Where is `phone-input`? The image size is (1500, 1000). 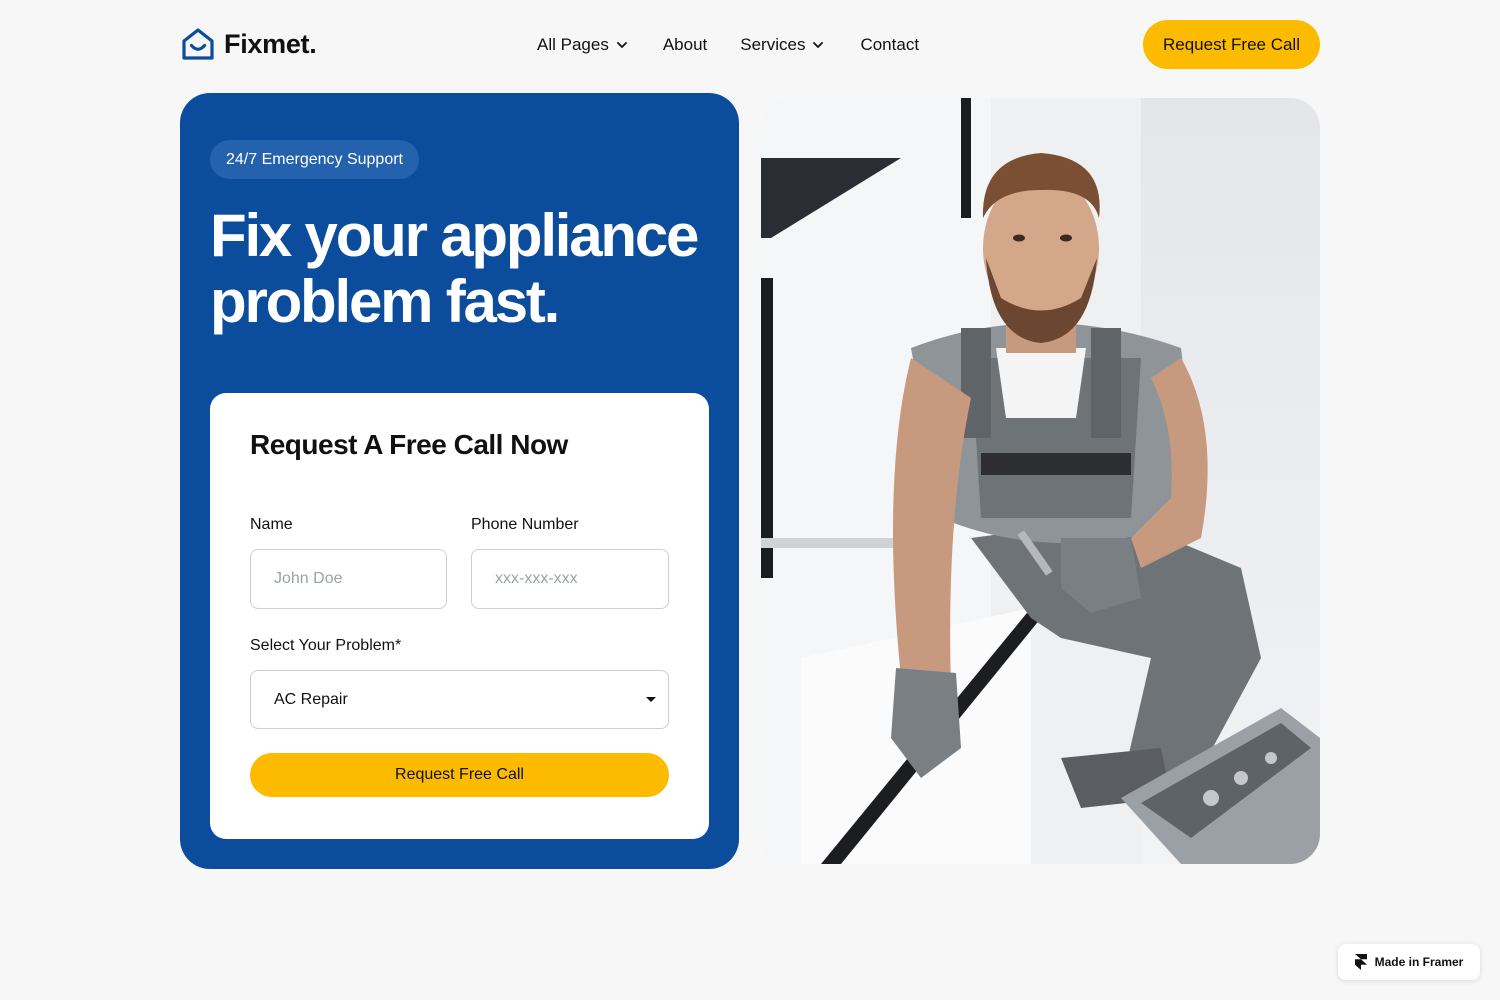 phone-input is located at coordinates (570, 579).